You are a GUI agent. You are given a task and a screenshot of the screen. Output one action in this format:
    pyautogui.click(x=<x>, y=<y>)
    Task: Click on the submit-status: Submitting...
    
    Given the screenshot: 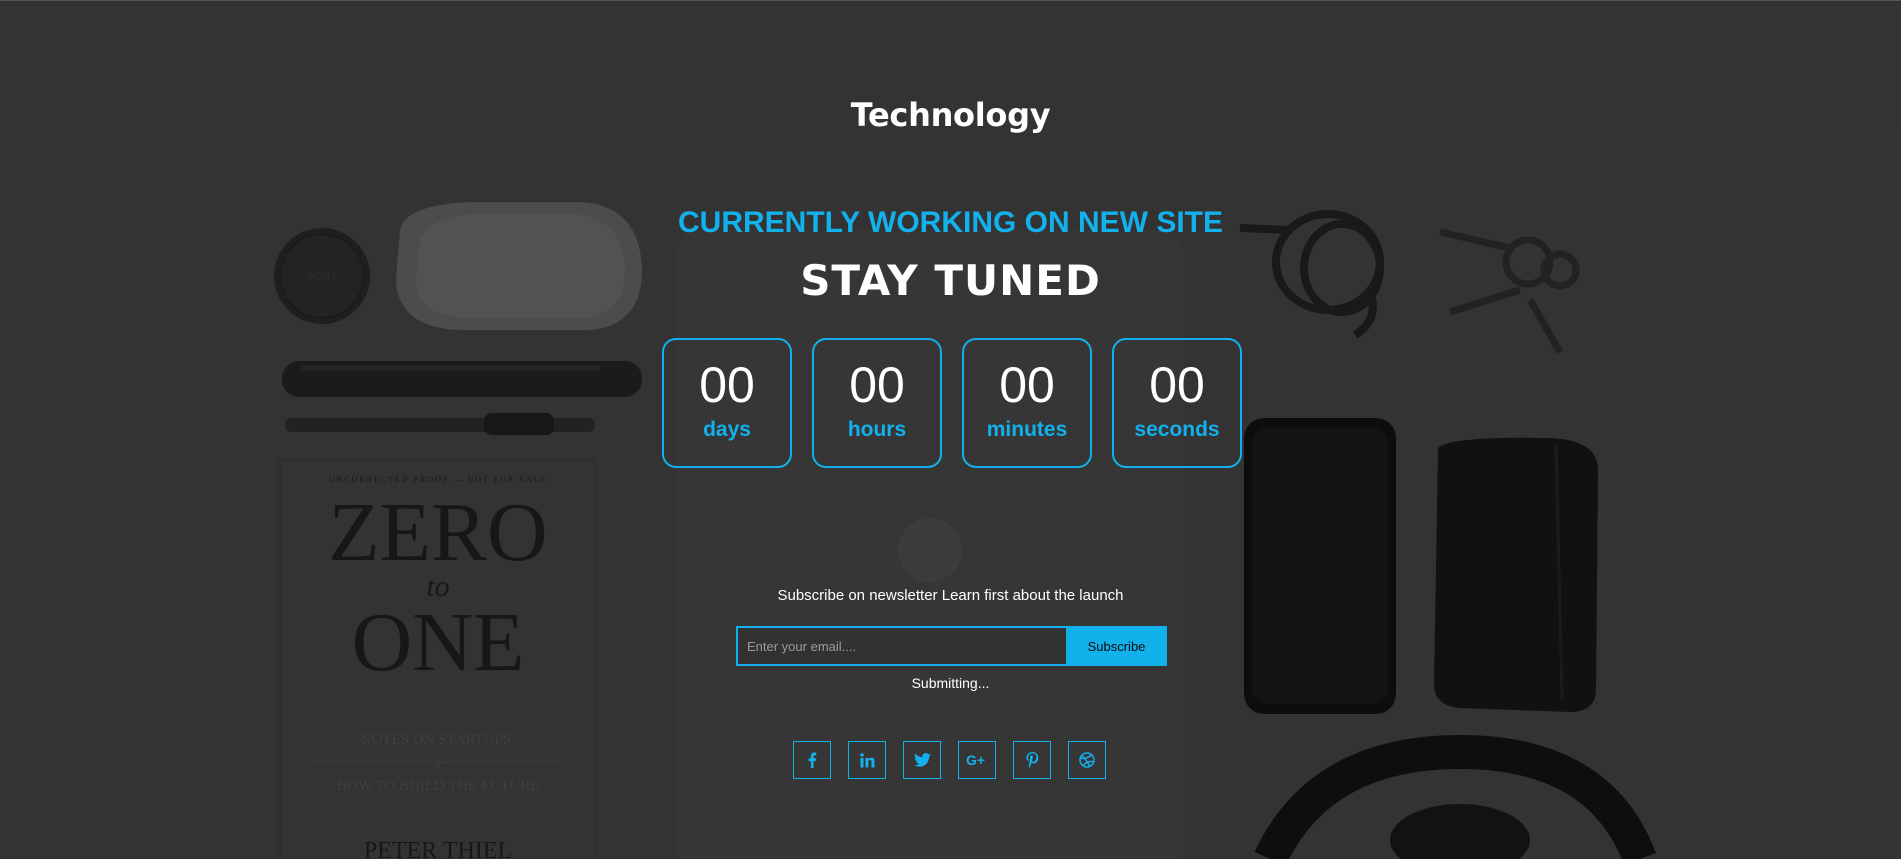 What is the action you would take?
    pyautogui.click(x=950, y=683)
    